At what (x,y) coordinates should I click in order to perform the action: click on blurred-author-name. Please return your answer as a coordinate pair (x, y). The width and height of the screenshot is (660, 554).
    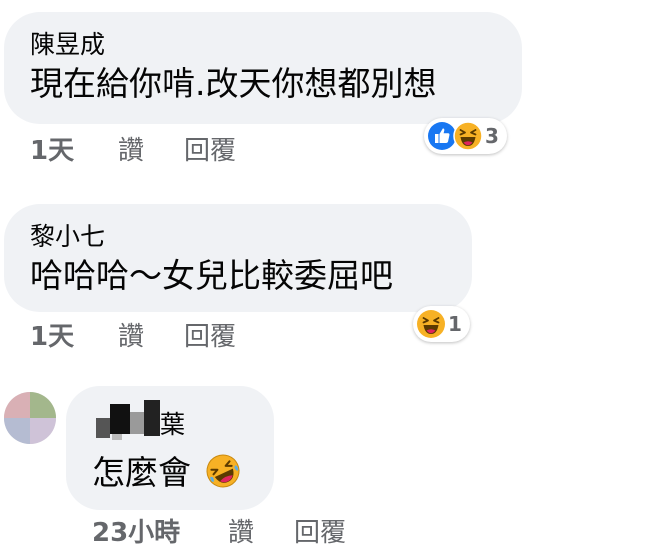
    Looking at the image, I should click on (128, 420).